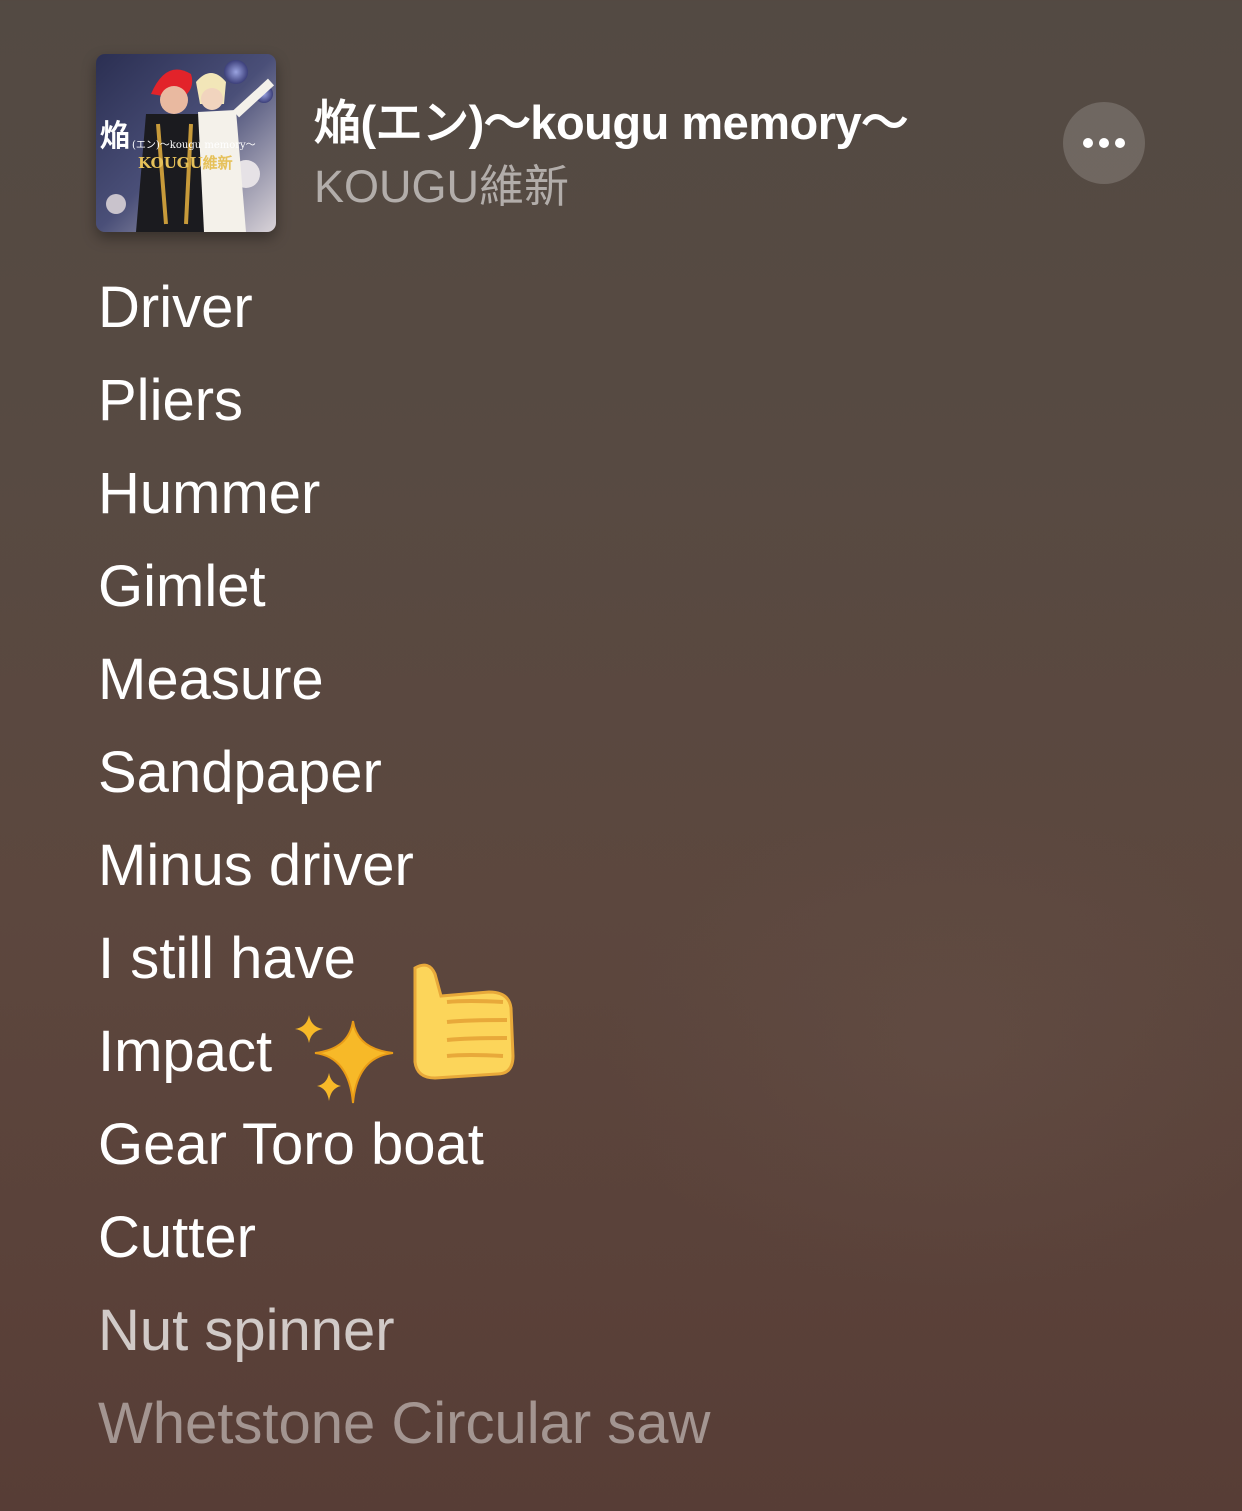 Image resolution: width=1242 pixels, height=1511 pixels. I want to click on lyric-line: Pliers, so click(648, 413).